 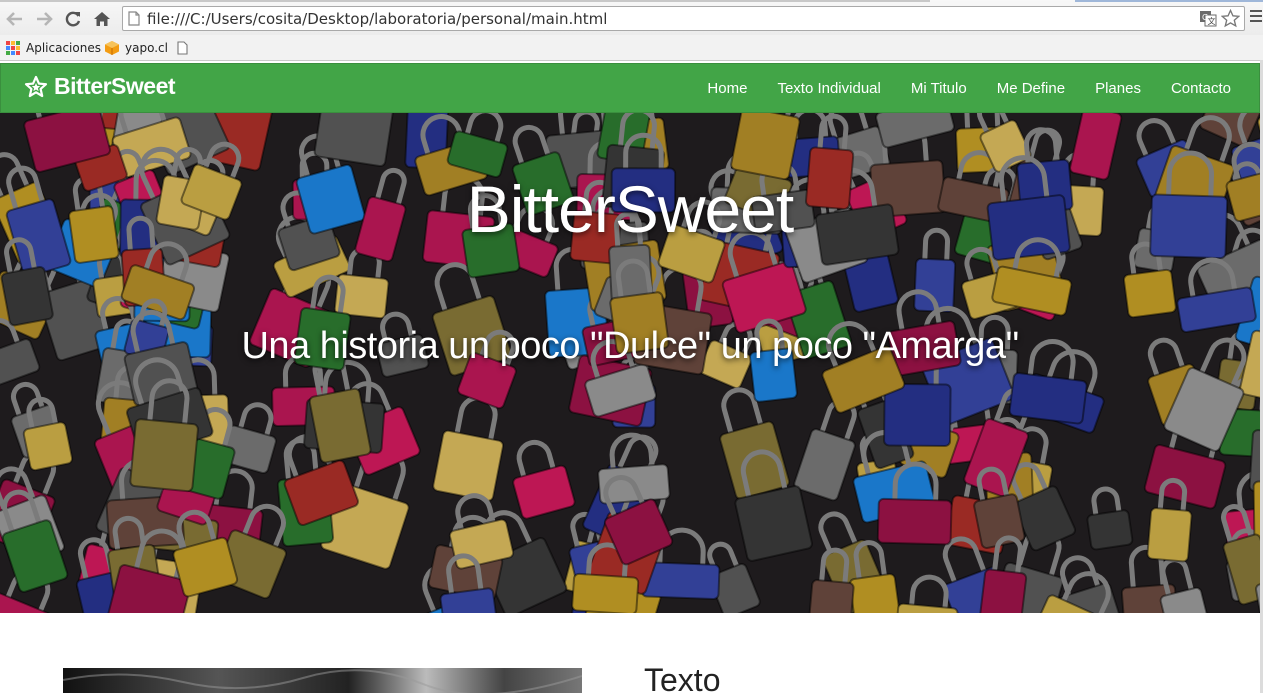 I want to click on forward-button, so click(x=44, y=19).